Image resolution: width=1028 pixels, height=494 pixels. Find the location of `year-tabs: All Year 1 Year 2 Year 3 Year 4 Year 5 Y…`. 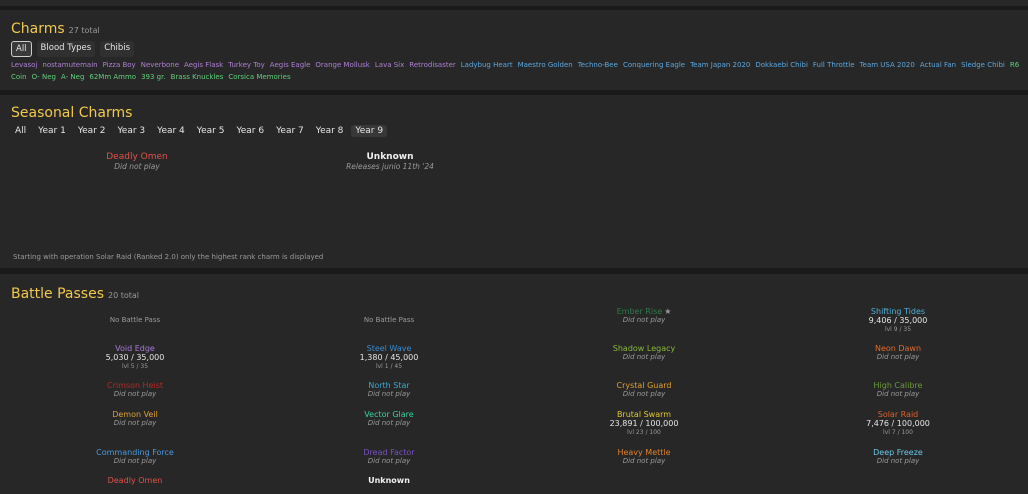

year-tabs: All Year 1 Year 2 Year 3 Year 4 Year 5 Y… is located at coordinates (199, 131).